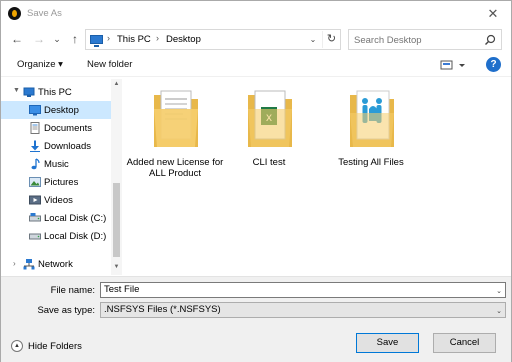 This screenshot has width=512, height=362. What do you see at coordinates (44, 13) in the screenshot?
I see `window-title: Save As` at bounding box center [44, 13].